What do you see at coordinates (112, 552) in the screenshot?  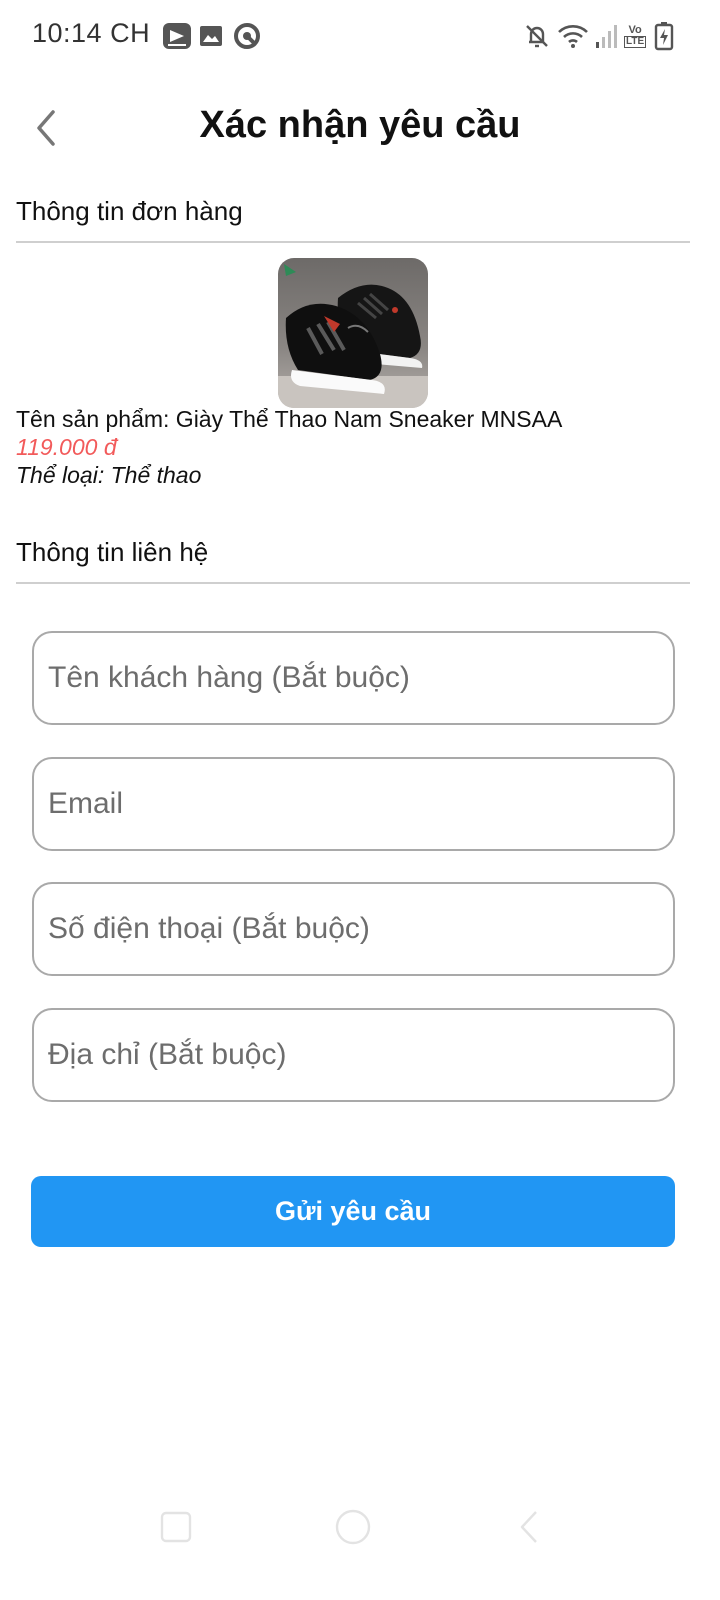 I see `contact-section-title: Thông tin liên hệ` at bounding box center [112, 552].